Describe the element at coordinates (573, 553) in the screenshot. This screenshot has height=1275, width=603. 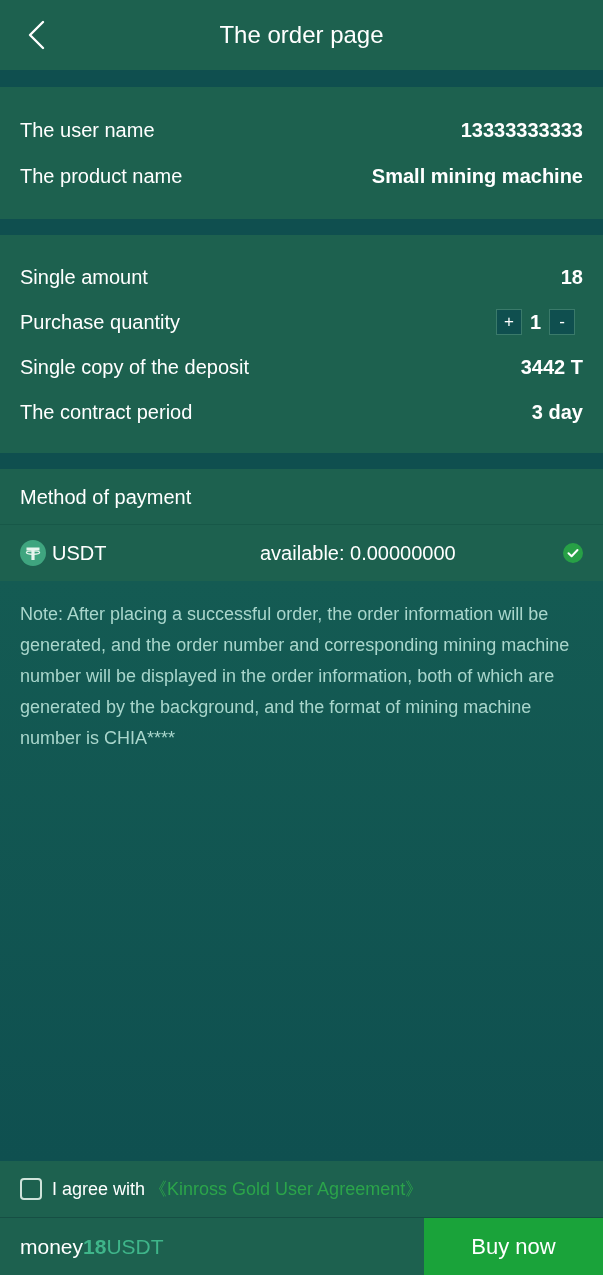
I see `check-circle-icon` at that location.